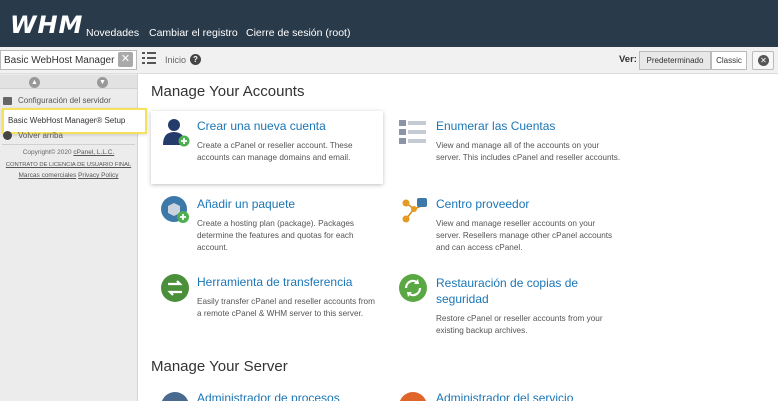  What do you see at coordinates (112, 33) in the screenshot?
I see `nav-novedades: Novedades` at bounding box center [112, 33].